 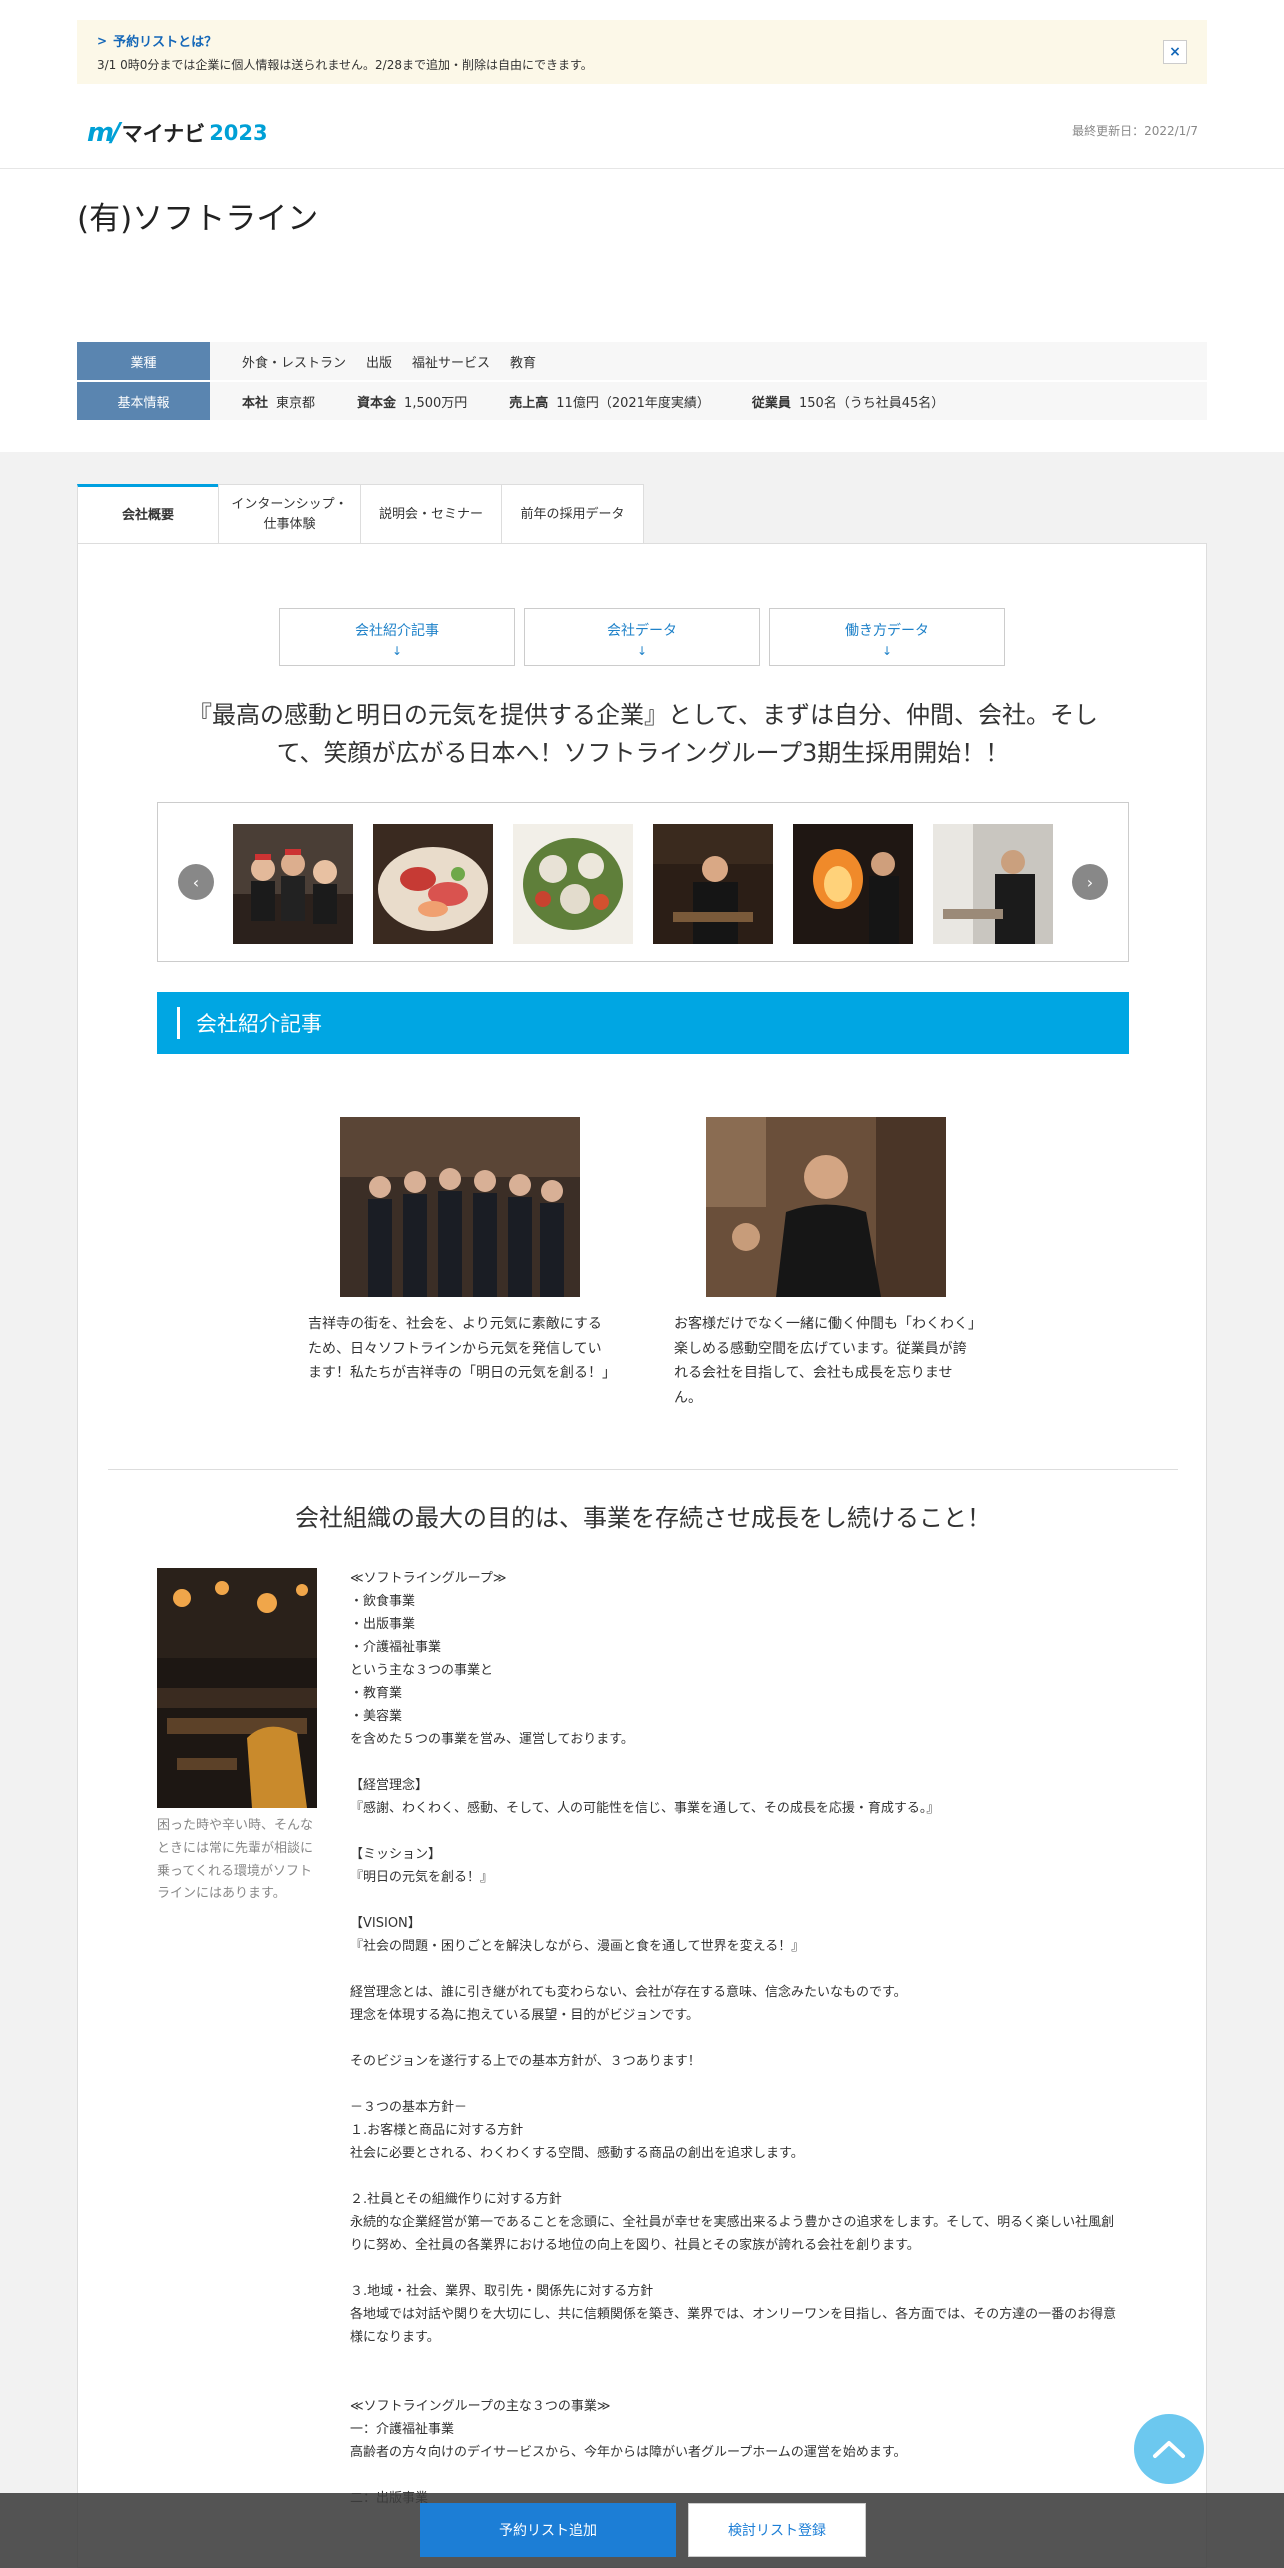 What do you see at coordinates (1175, 52) in the screenshot?
I see `close-icon: ×` at bounding box center [1175, 52].